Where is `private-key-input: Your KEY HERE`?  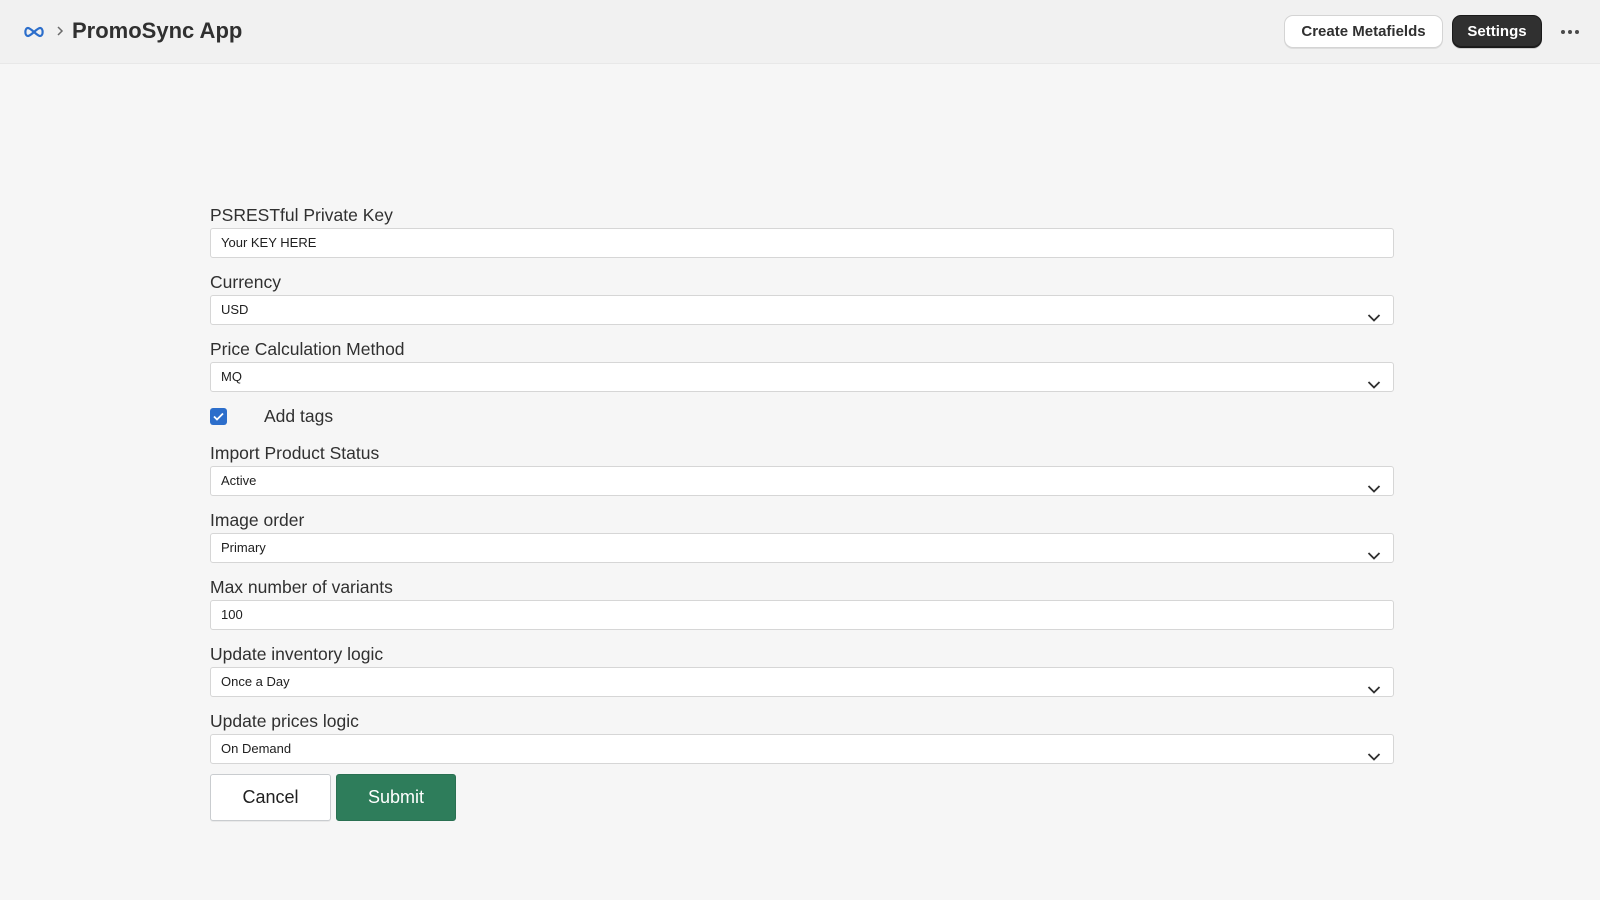
private-key-input: Your KEY HERE is located at coordinates (802, 243).